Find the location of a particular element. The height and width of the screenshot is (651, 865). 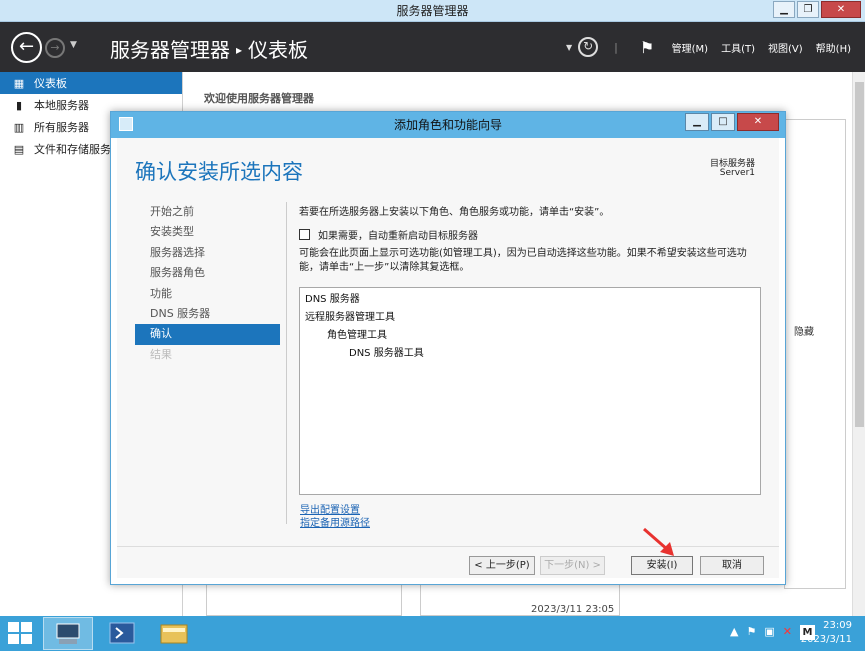

tray-expand-icon: ▲ is located at coordinates (734, 632).